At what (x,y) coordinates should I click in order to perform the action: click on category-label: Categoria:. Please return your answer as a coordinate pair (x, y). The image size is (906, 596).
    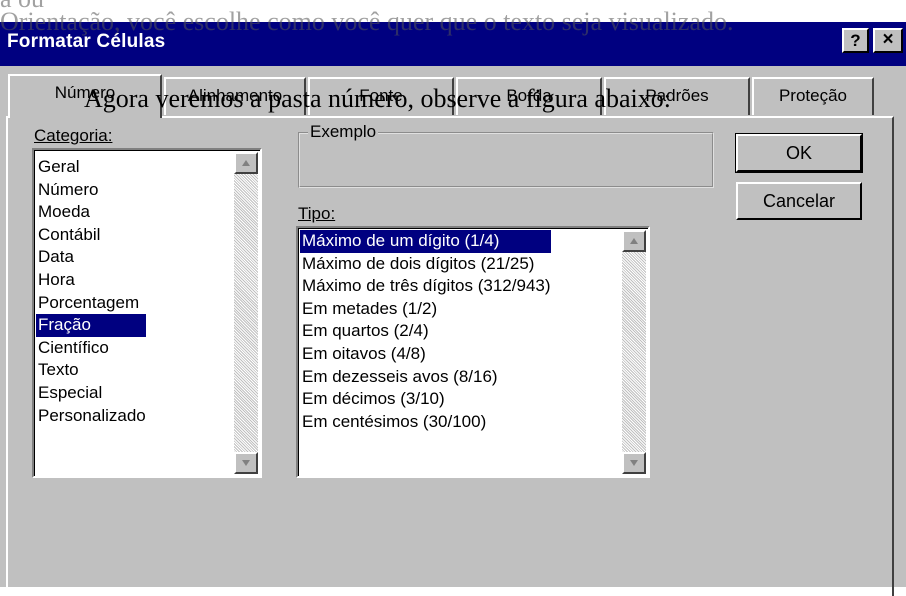
    Looking at the image, I should click on (73, 136).